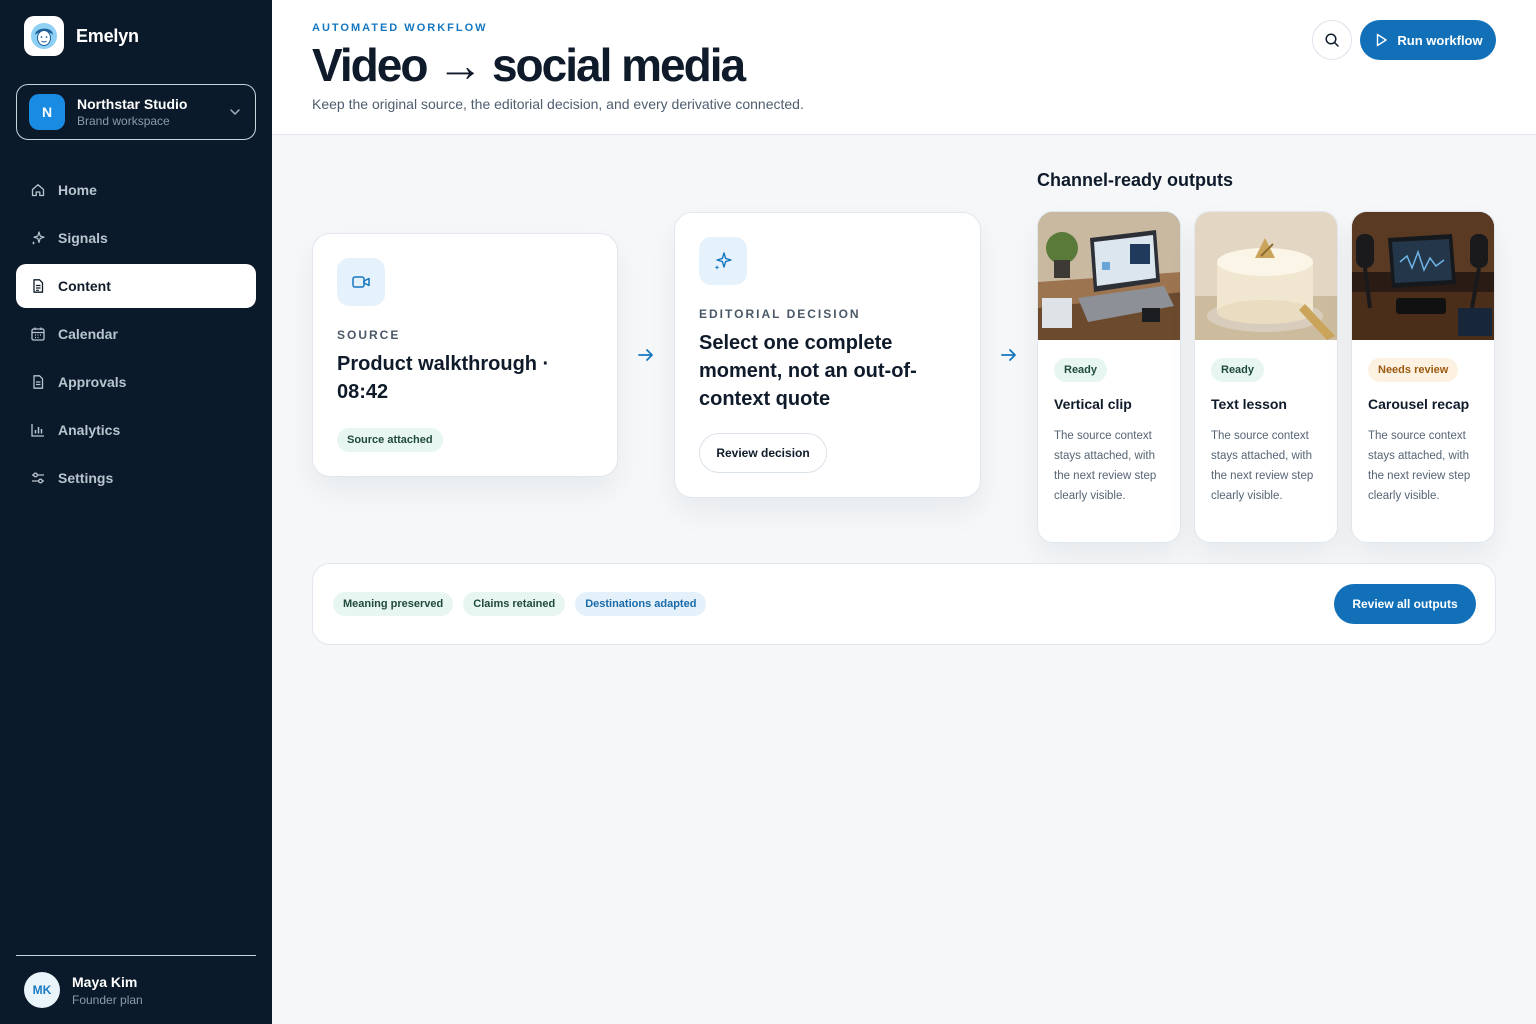  I want to click on user-plan: Founder plan, so click(107, 999).